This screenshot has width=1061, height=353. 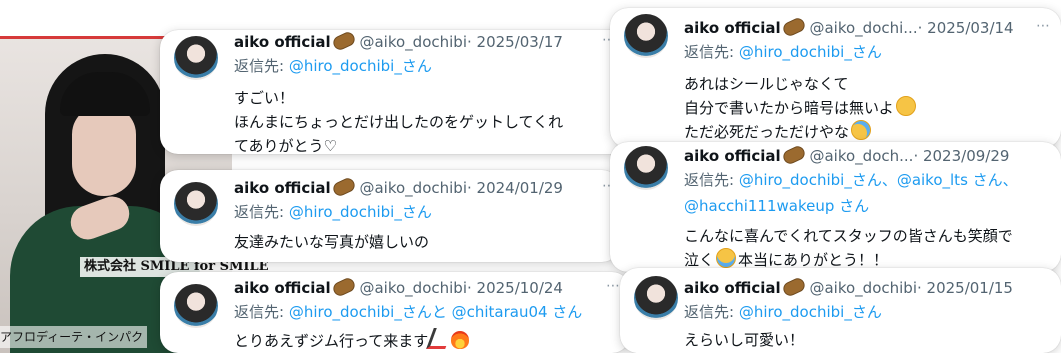 I want to click on tweet-text-line: こんなに喜んでくれてスタッフの皆さんも笑顔で, so click(x=848, y=236).